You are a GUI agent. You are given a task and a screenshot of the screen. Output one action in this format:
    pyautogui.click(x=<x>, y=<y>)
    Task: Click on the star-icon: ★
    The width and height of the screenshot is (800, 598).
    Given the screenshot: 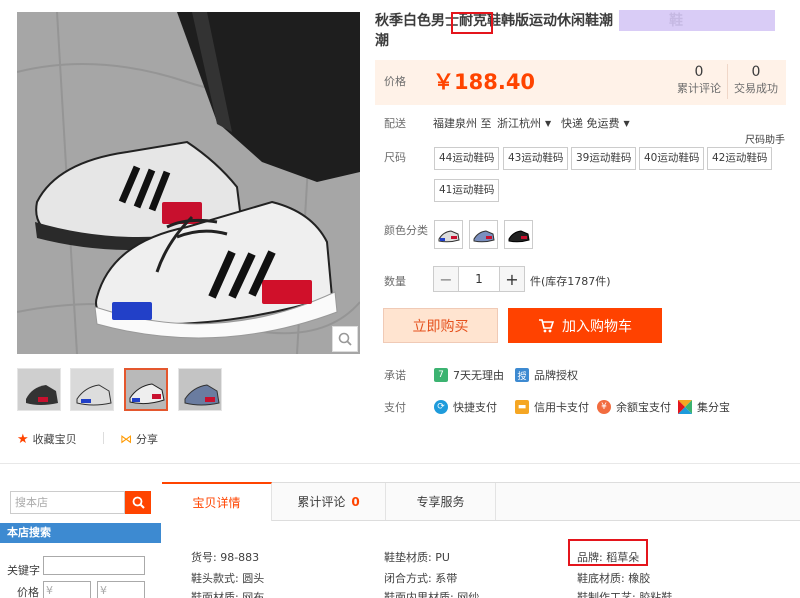 What is the action you would take?
    pyautogui.click(x=23, y=439)
    